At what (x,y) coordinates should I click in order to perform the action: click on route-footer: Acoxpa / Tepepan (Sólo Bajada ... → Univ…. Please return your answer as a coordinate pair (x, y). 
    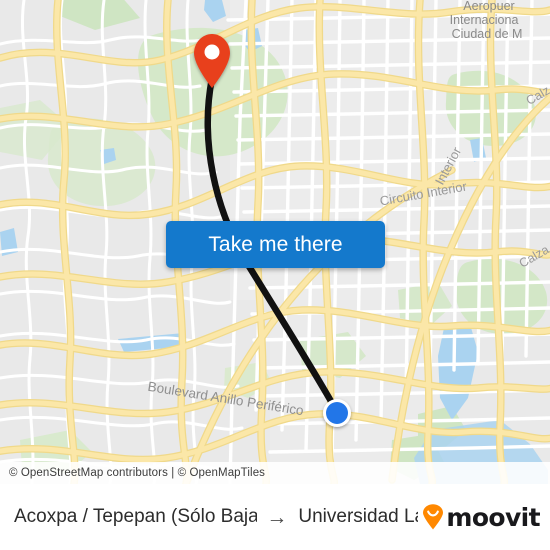
    Looking at the image, I should click on (275, 517).